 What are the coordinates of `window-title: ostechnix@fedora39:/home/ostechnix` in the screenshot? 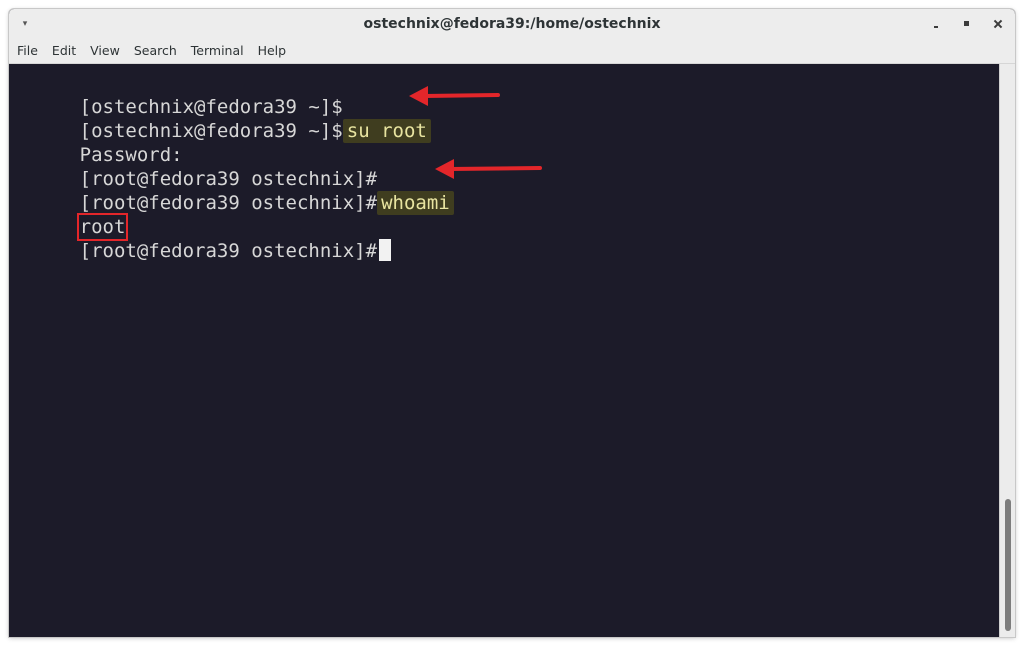 It's located at (512, 24).